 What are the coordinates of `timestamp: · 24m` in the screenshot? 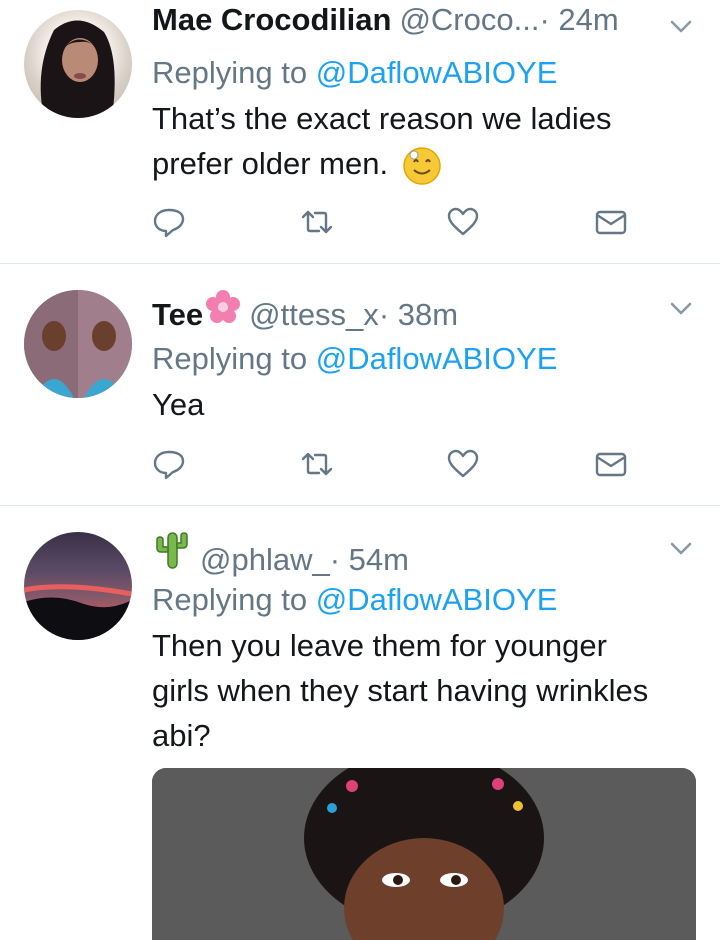 It's located at (578, 20).